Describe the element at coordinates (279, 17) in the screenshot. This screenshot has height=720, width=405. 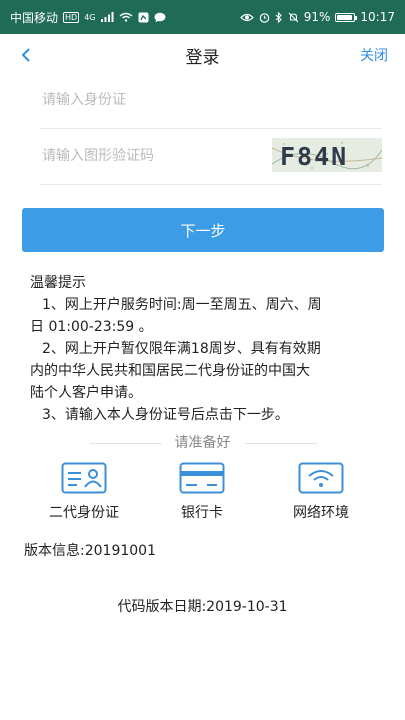
I see `bluetooth-icon` at that location.